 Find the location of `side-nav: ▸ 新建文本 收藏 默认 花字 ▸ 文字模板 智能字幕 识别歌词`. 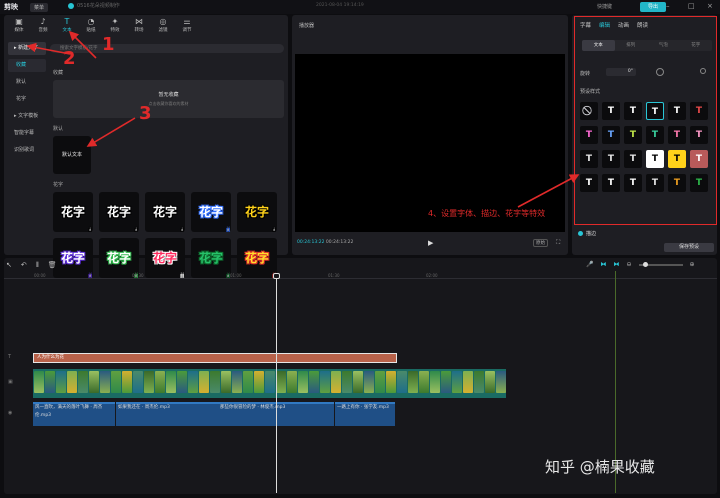

side-nav: ▸ 新建文本 收藏 默认 花字 ▸ 文字模板 智能字幕 识别歌词 is located at coordinates (27, 101).